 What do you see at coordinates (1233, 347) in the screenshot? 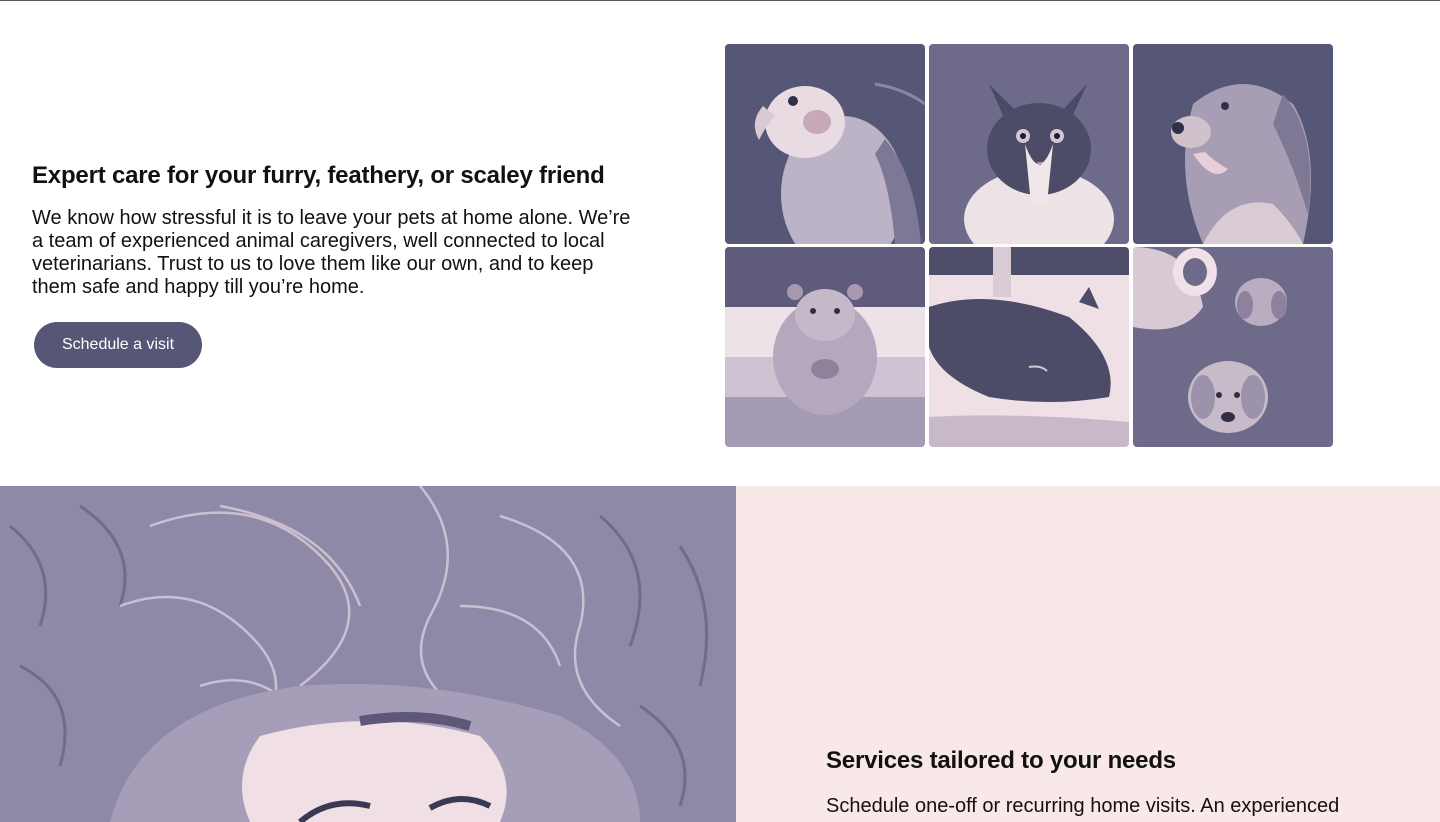
I see `photo-two-puppies` at bounding box center [1233, 347].